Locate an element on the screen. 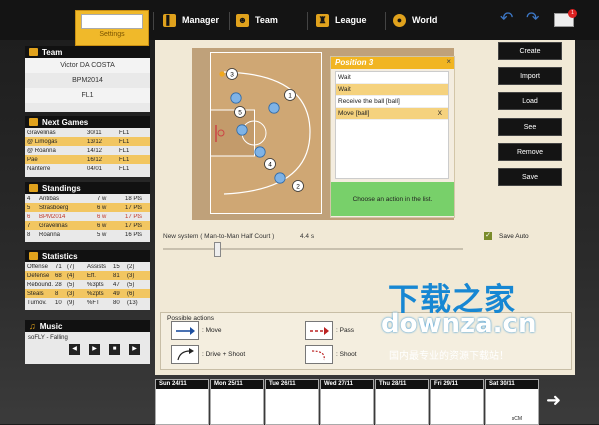 This screenshot has width=599, height=425. back-arrow-icon: ↶ is located at coordinates (509, 19).